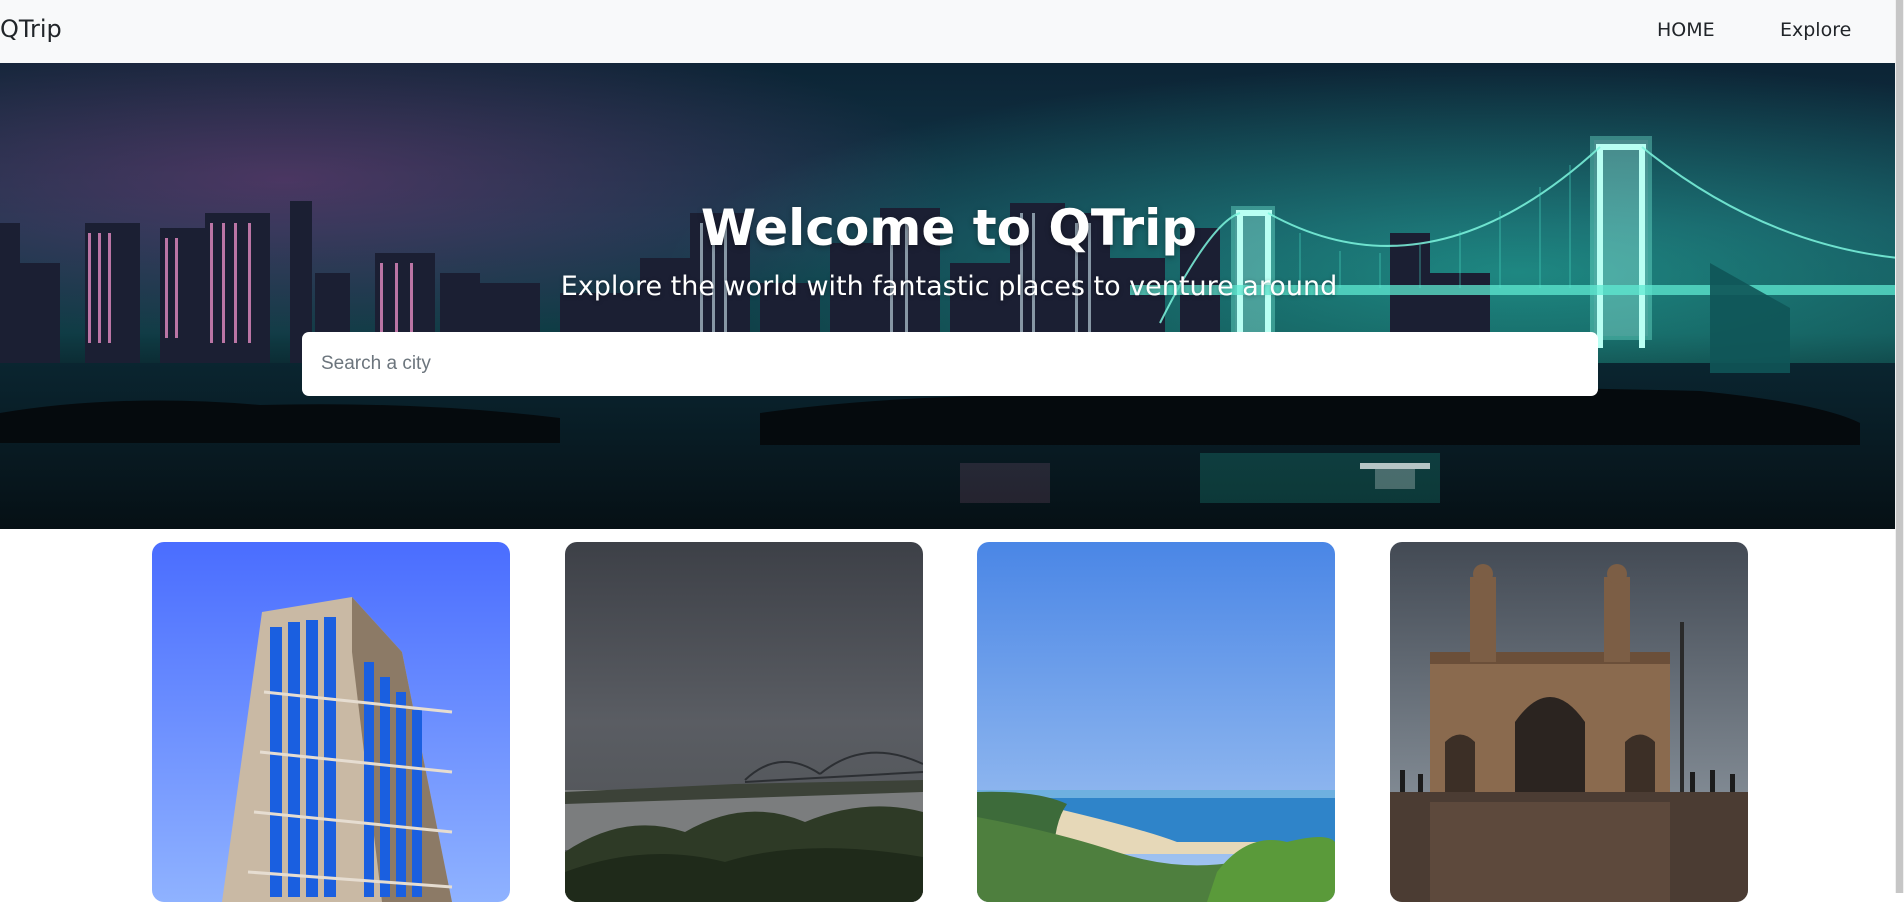  I want to click on office-tower-image, so click(331, 722).